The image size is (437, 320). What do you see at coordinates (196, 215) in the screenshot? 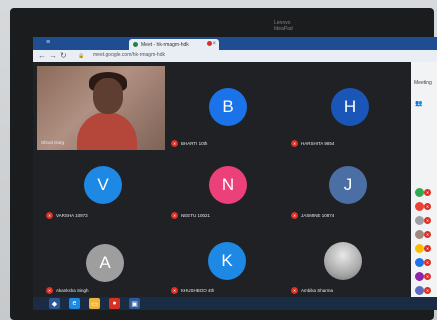
I see `tile-name: NEETU 10021` at bounding box center [196, 215].